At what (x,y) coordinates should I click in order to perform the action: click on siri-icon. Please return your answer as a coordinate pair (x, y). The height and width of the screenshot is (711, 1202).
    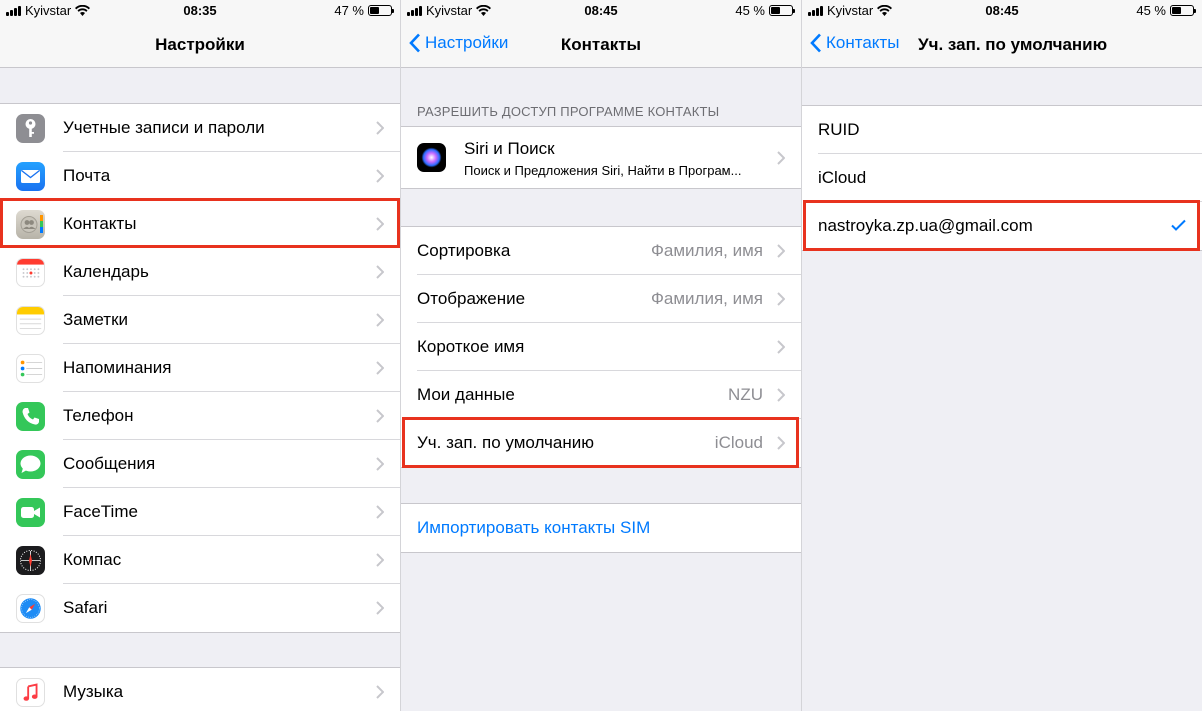
    Looking at the image, I should click on (431, 157).